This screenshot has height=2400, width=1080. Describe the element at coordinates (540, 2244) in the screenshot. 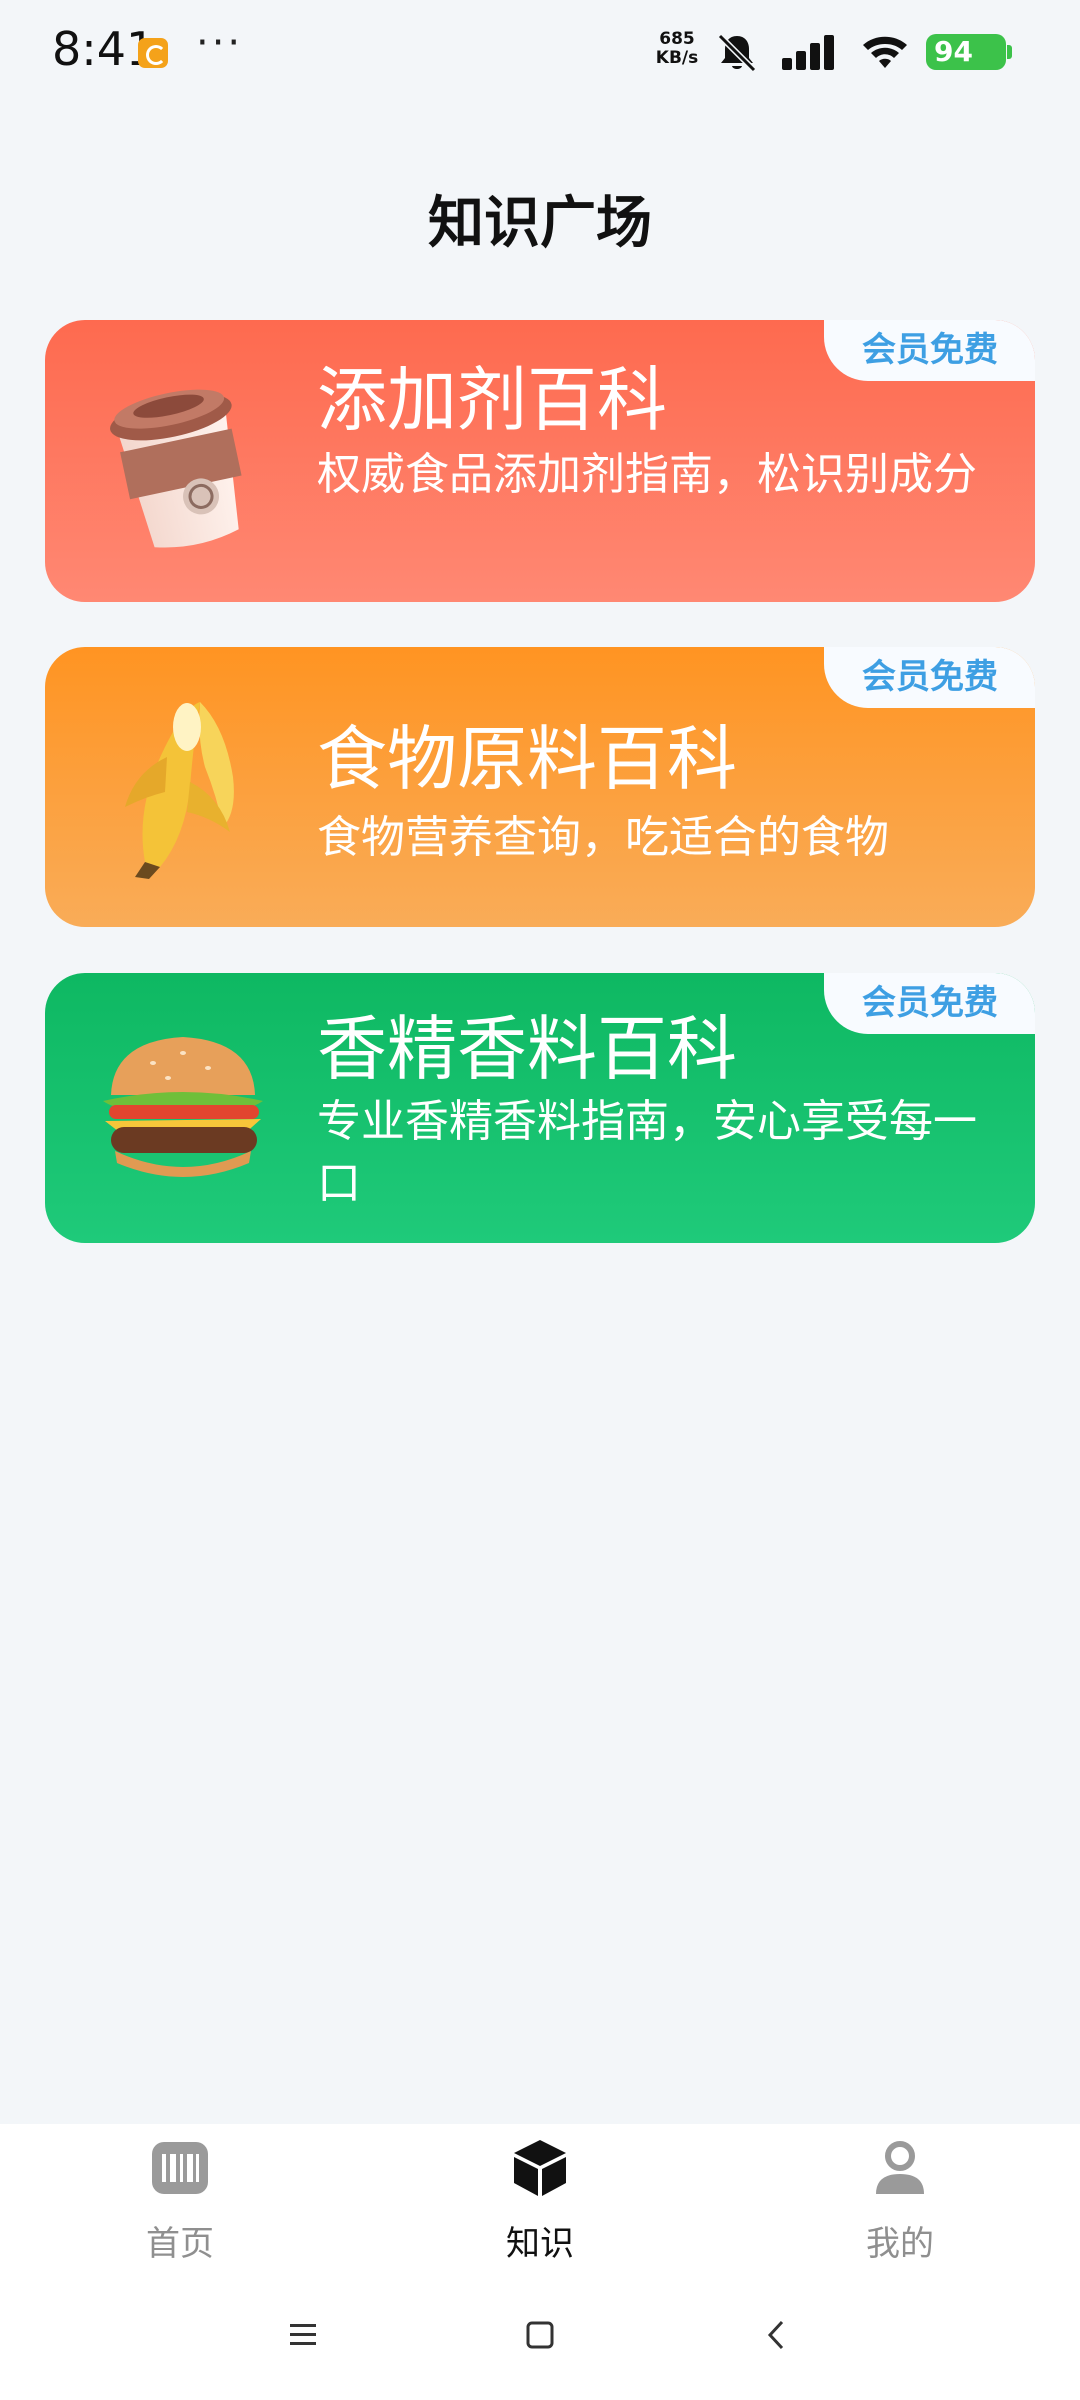

I see `tab-label: 知识` at that location.